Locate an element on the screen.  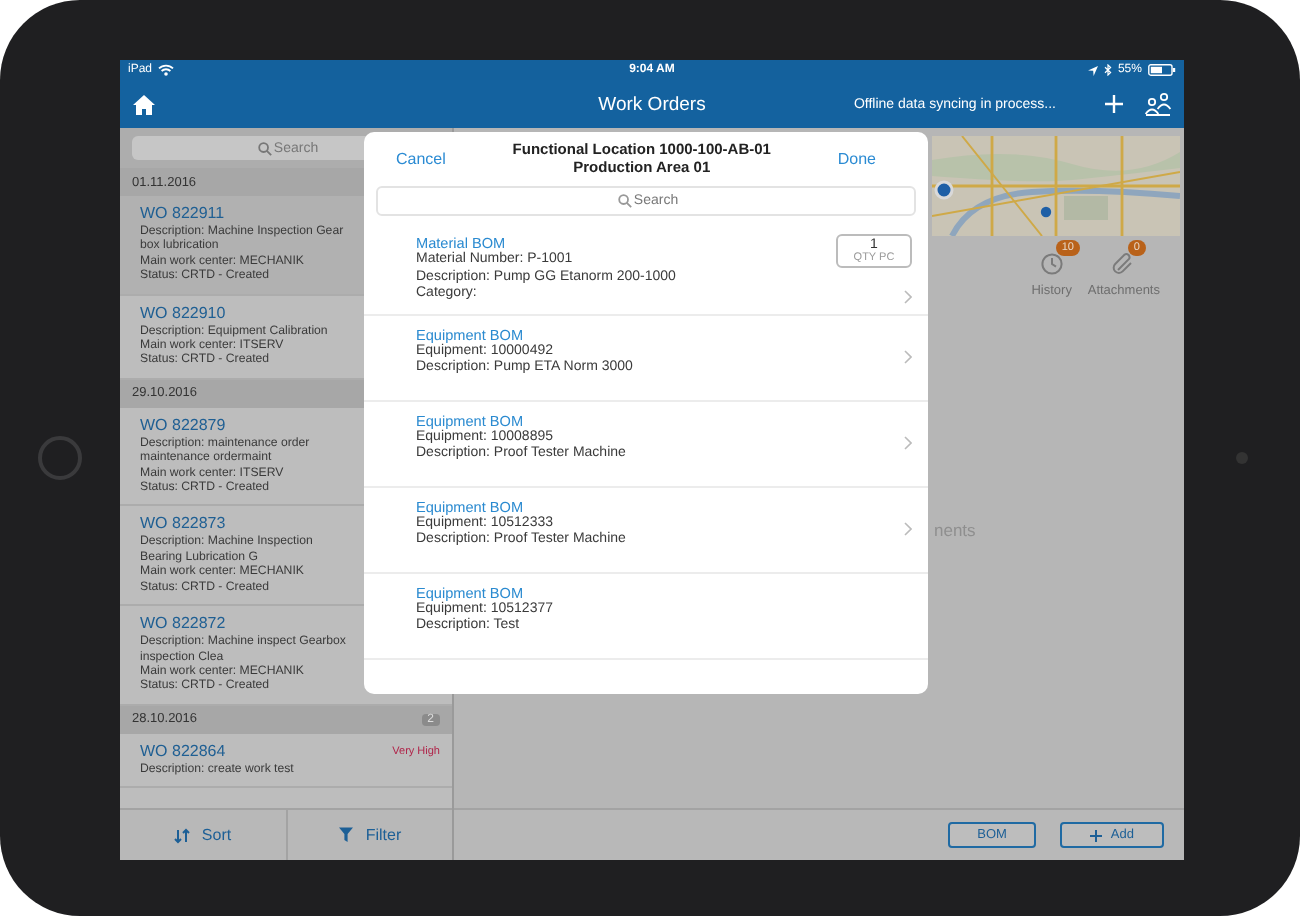
battery-icon is located at coordinates (1161, 70).